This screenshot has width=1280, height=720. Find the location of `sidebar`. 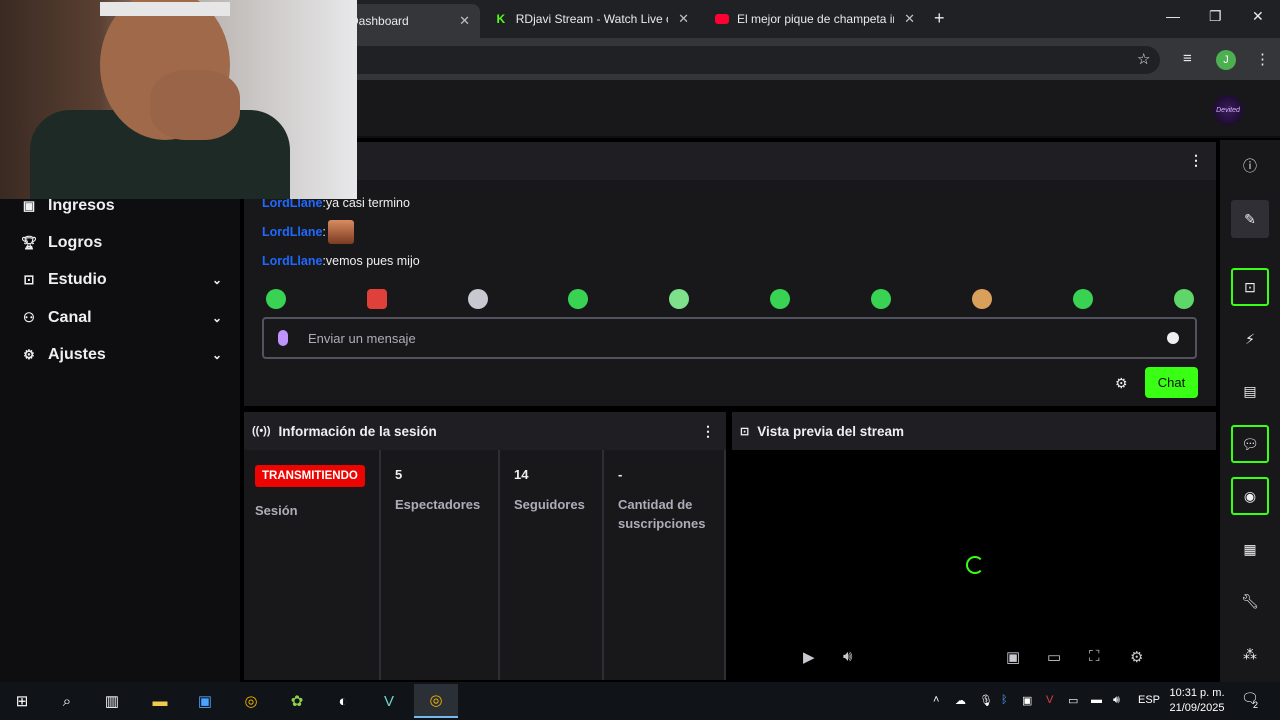

sidebar is located at coordinates (120, 411).